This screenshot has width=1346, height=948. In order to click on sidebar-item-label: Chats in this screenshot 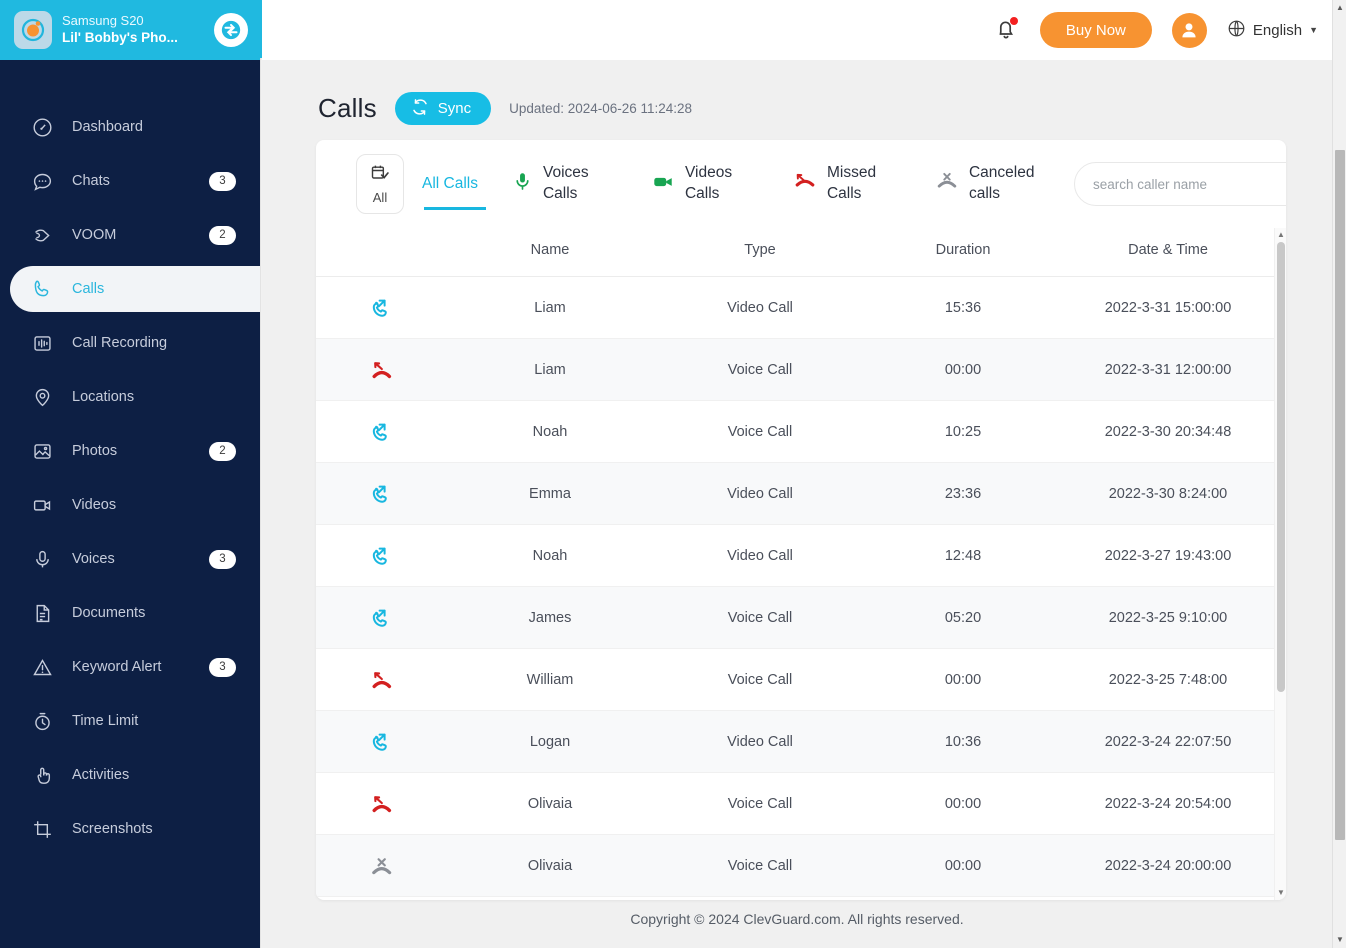, I will do `click(91, 181)`.